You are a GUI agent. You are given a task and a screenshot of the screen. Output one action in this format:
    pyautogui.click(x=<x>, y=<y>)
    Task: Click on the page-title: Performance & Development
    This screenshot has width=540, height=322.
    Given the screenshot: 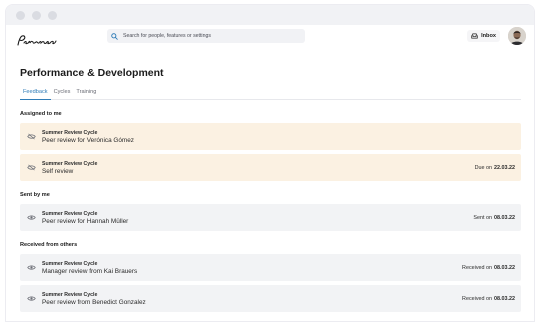 What is the action you would take?
    pyautogui.click(x=92, y=73)
    